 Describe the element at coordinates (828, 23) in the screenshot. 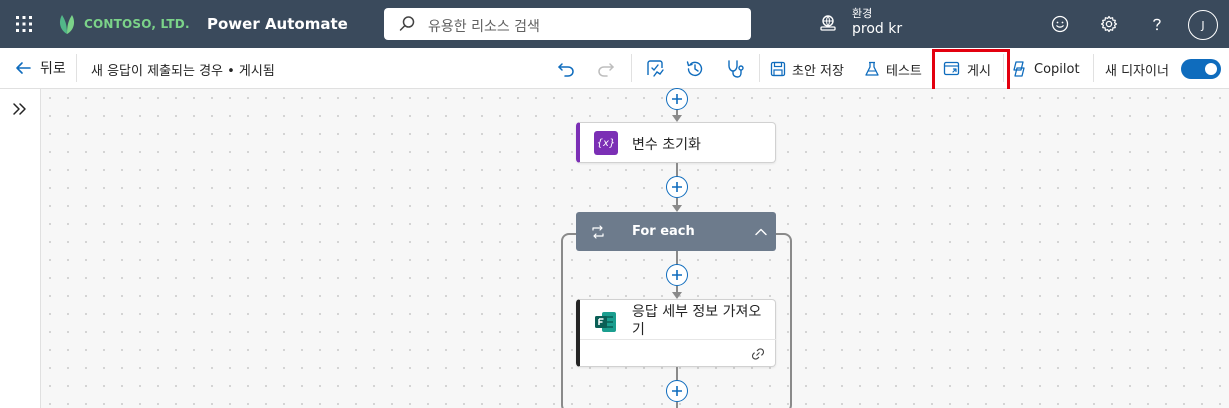

I see `environment-icon` at that location.